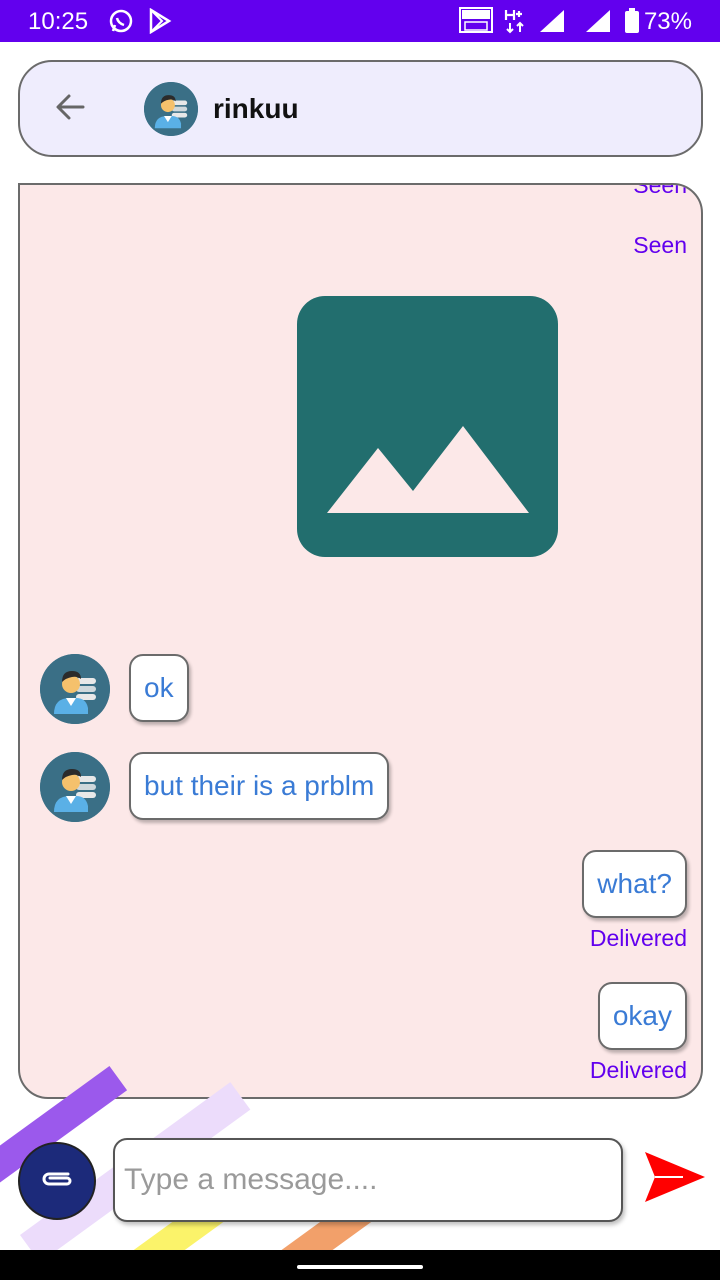 This screenshot has height=1280, width=720. I want to click on contact-avatar, so click(171, 109).